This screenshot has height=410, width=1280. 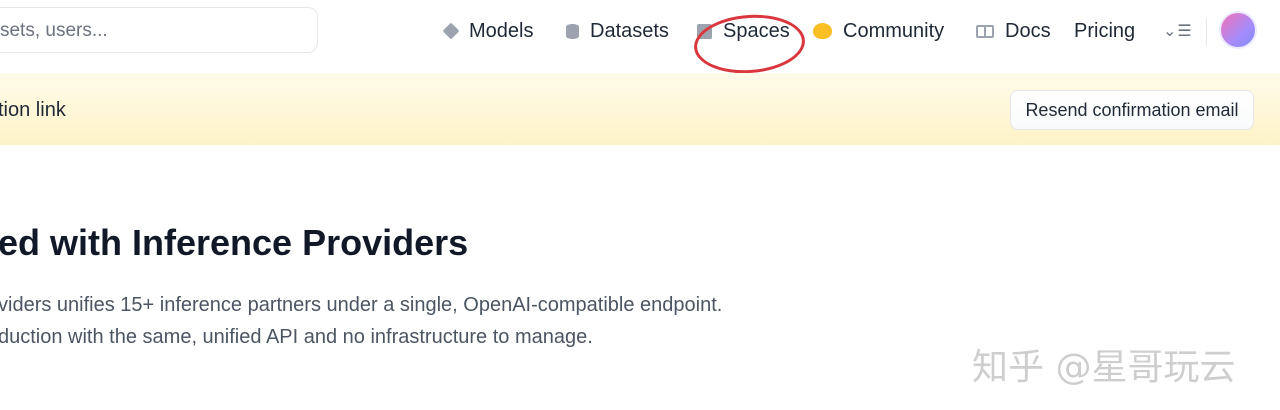 What do you see at coordinates (1238, 30) in the screenshot?
I see `user-avatar` at bounding box center [1238, 30].